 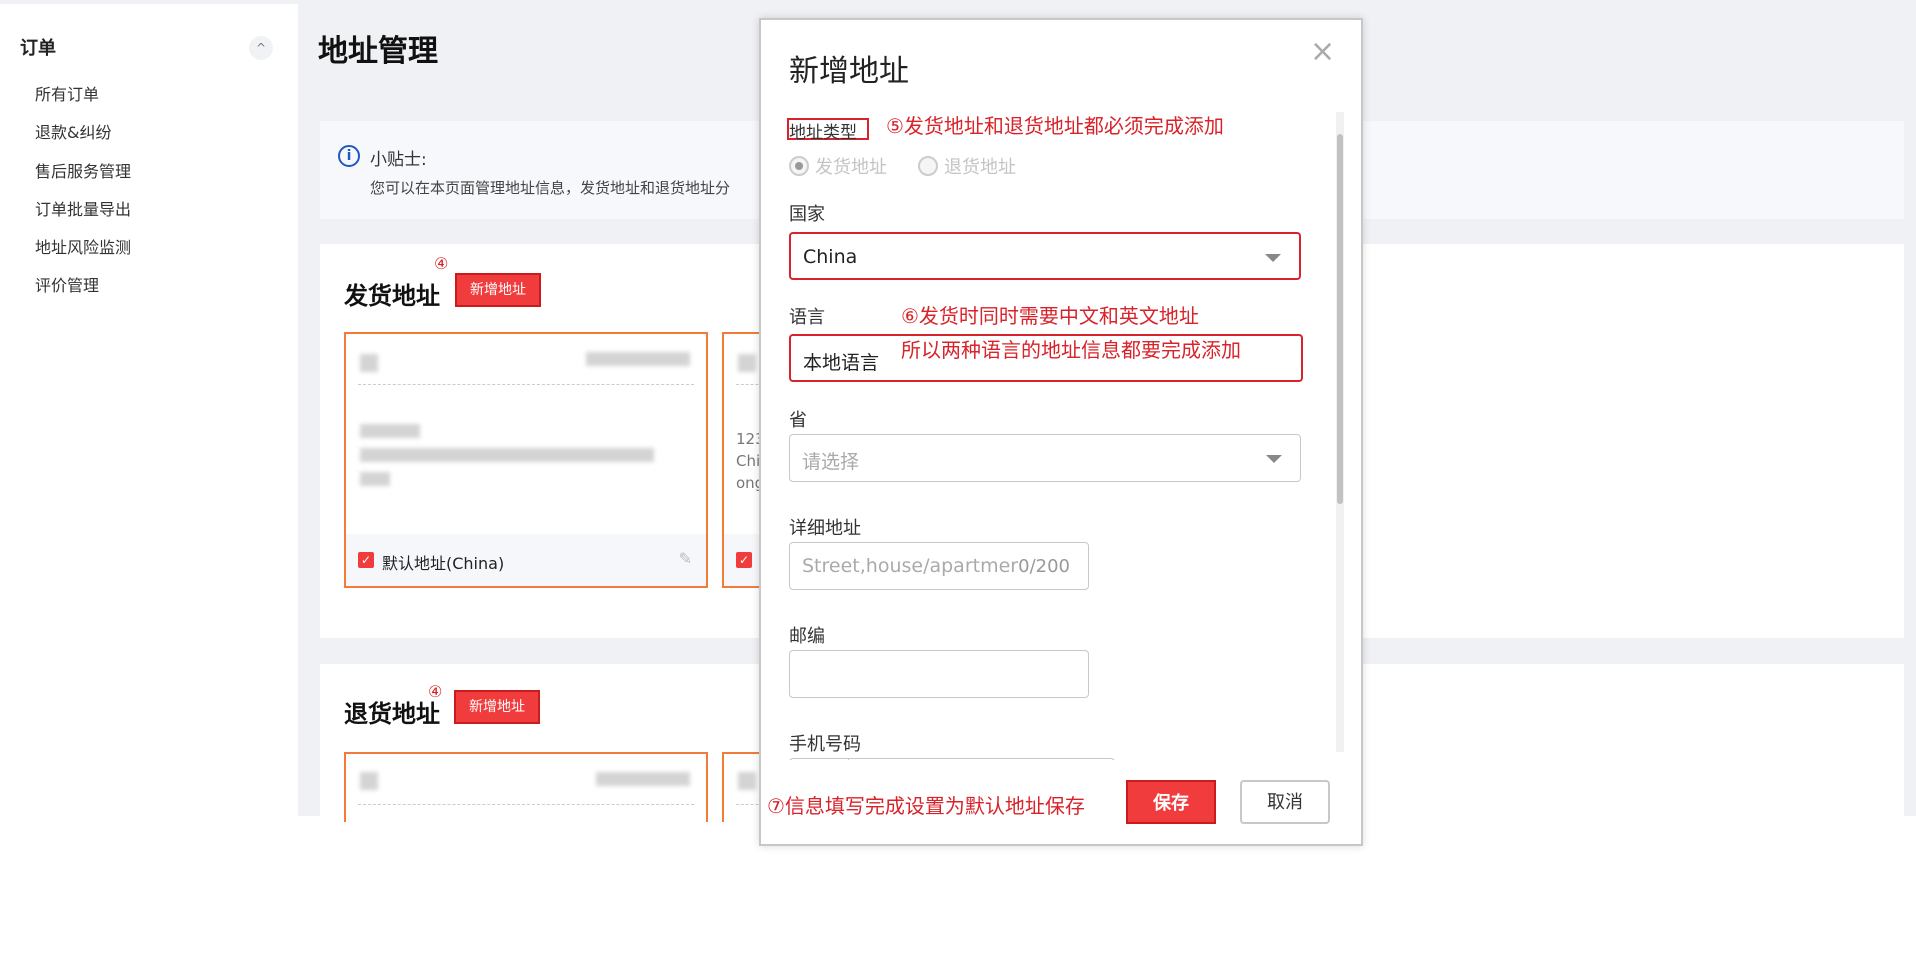 What do you see at coordinates (392, 296) in the screenshot?
I see `shipping-address-title: 发货地址` at bounding box center [392, 296].